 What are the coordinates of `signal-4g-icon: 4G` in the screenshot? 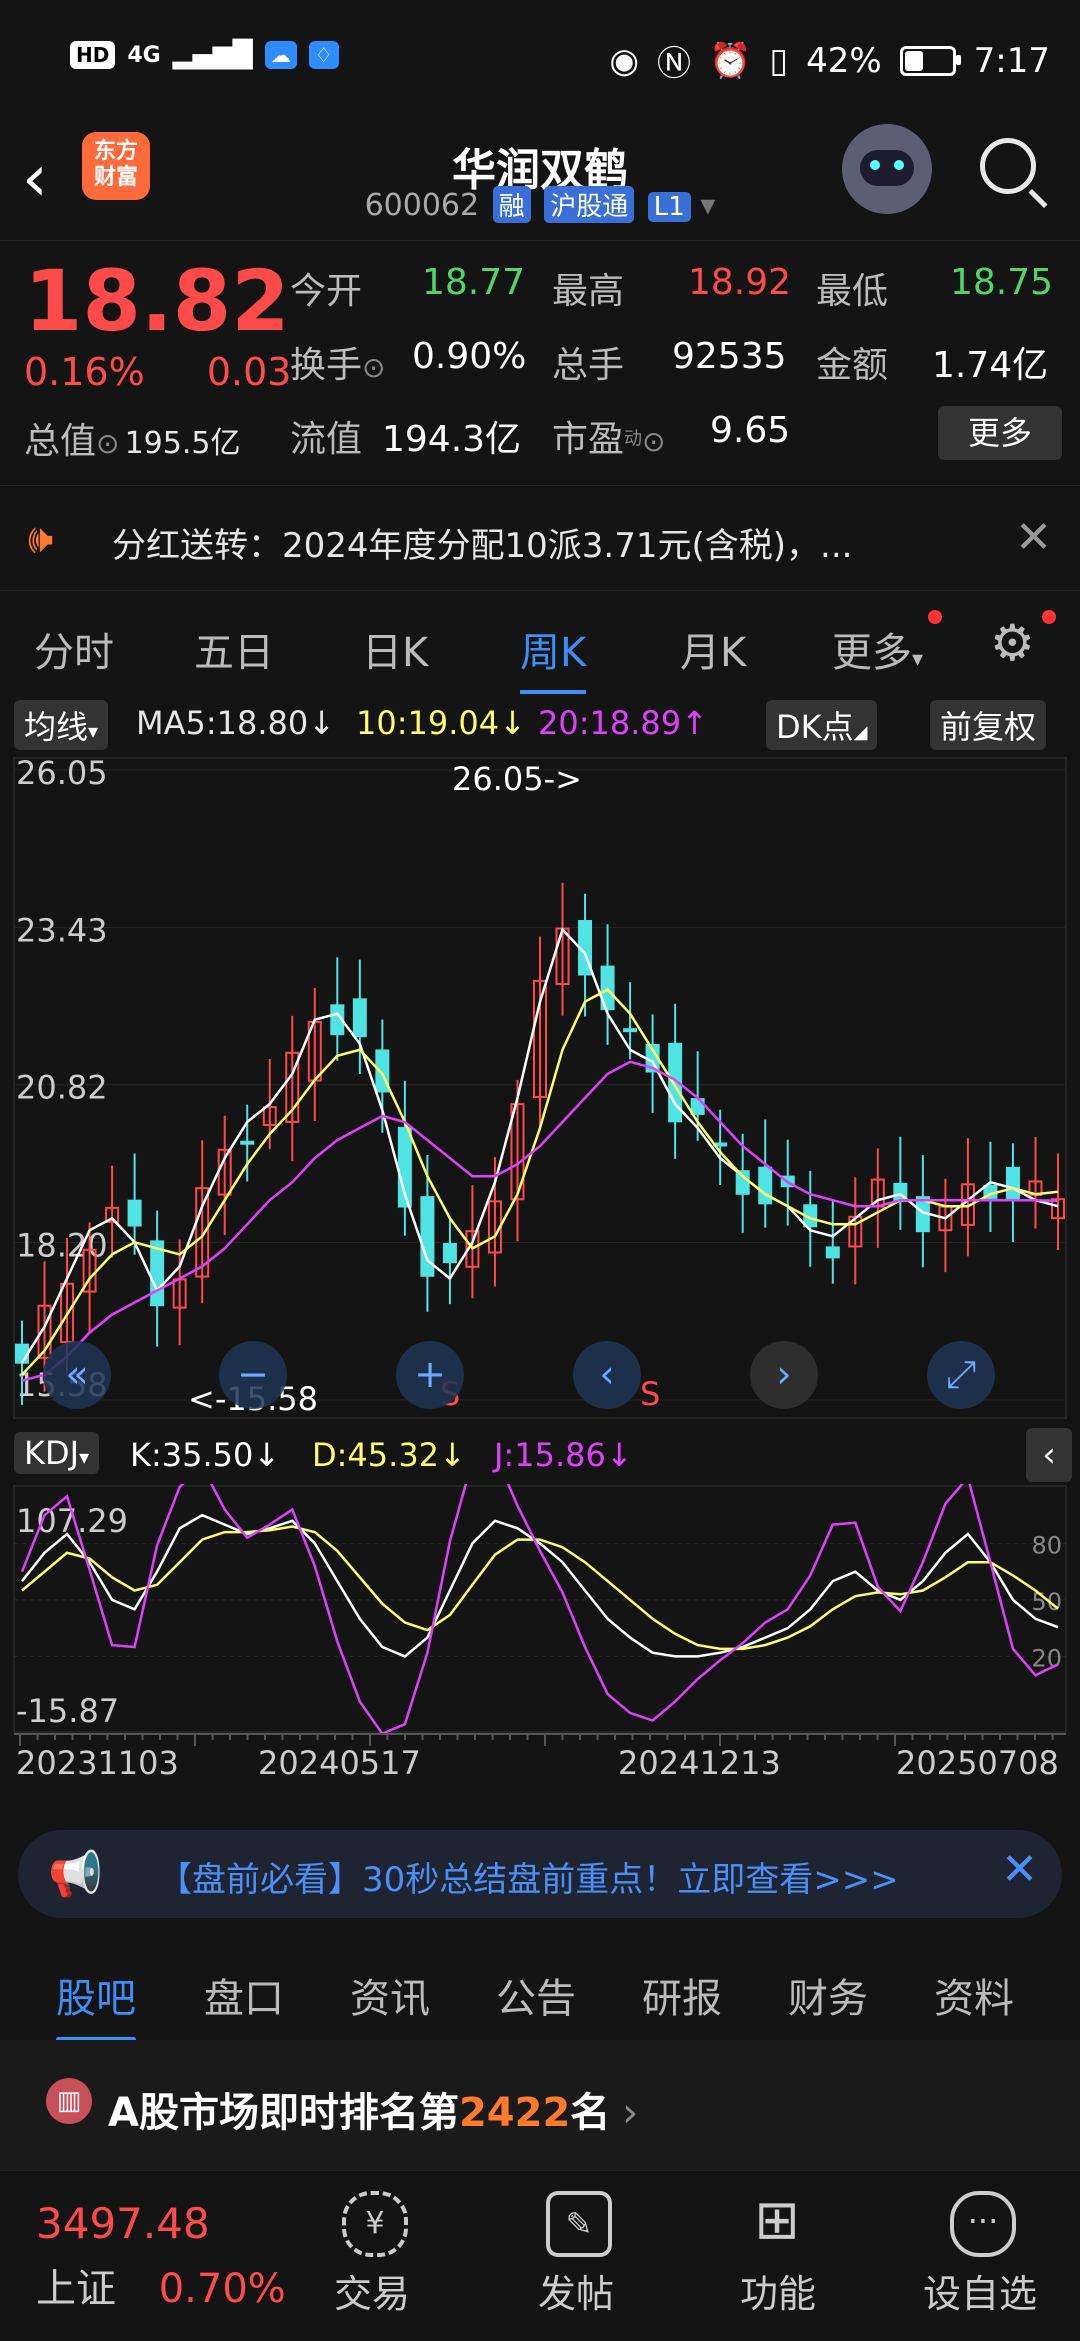 It's located at (144, 55).